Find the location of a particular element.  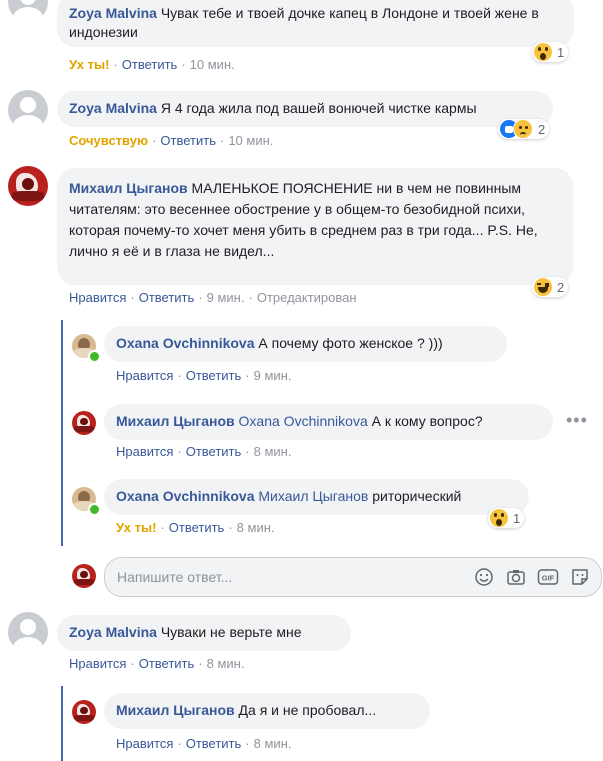

comment-actions: Нравится · Ответить · 9 мин. is located at coordinates (204, 375).